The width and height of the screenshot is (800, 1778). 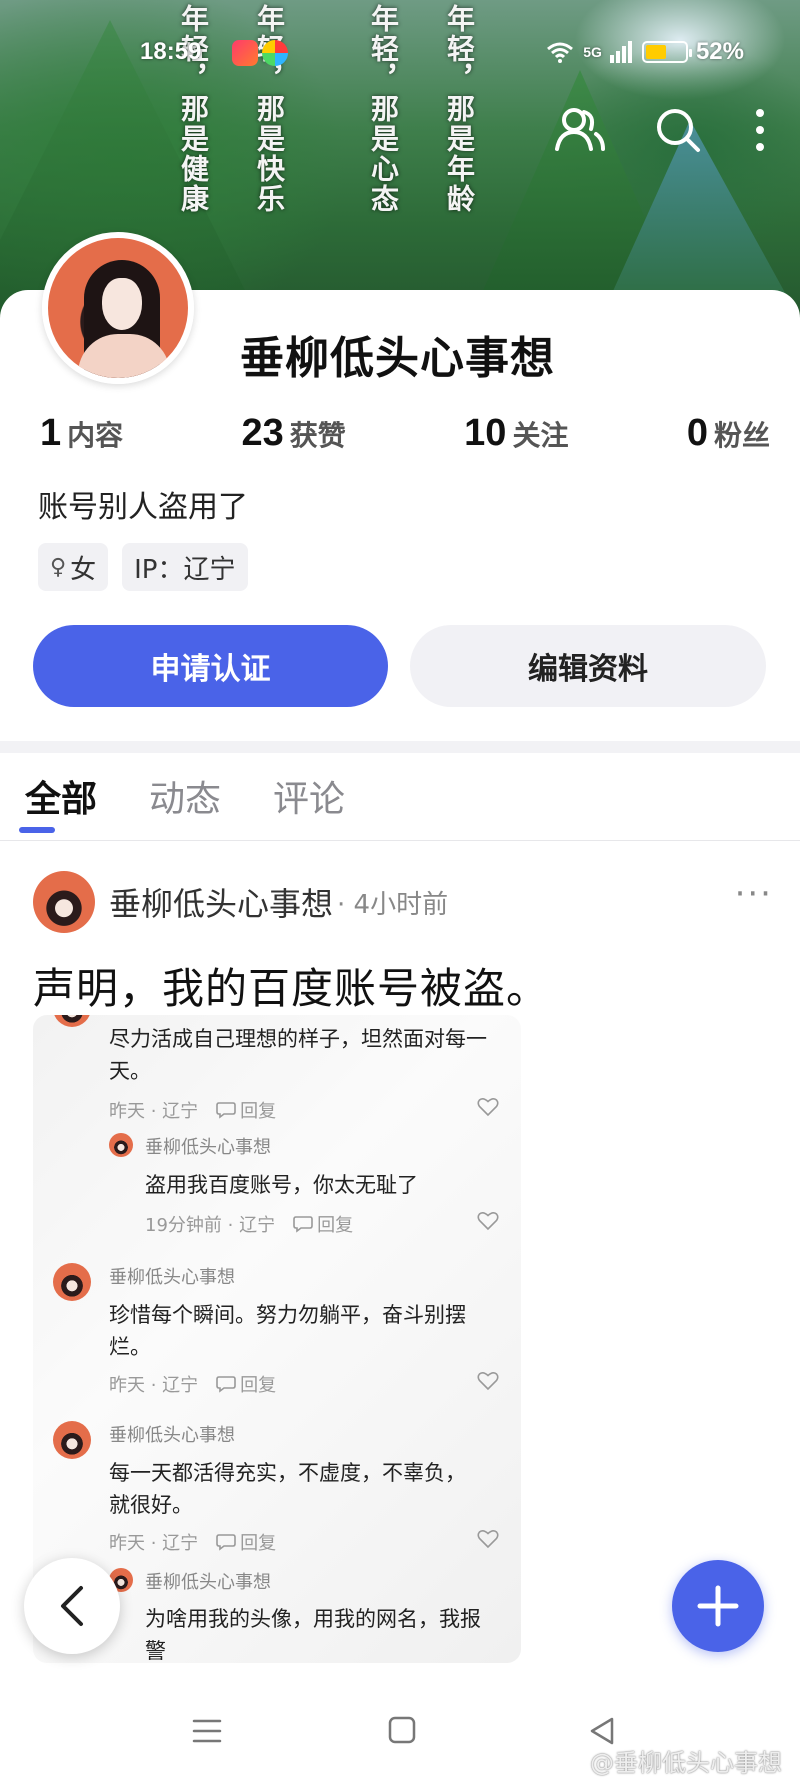 I want to click on post-header: 垂柳低头心事想 · 4小时前 ···, so click(x=403, y=902).